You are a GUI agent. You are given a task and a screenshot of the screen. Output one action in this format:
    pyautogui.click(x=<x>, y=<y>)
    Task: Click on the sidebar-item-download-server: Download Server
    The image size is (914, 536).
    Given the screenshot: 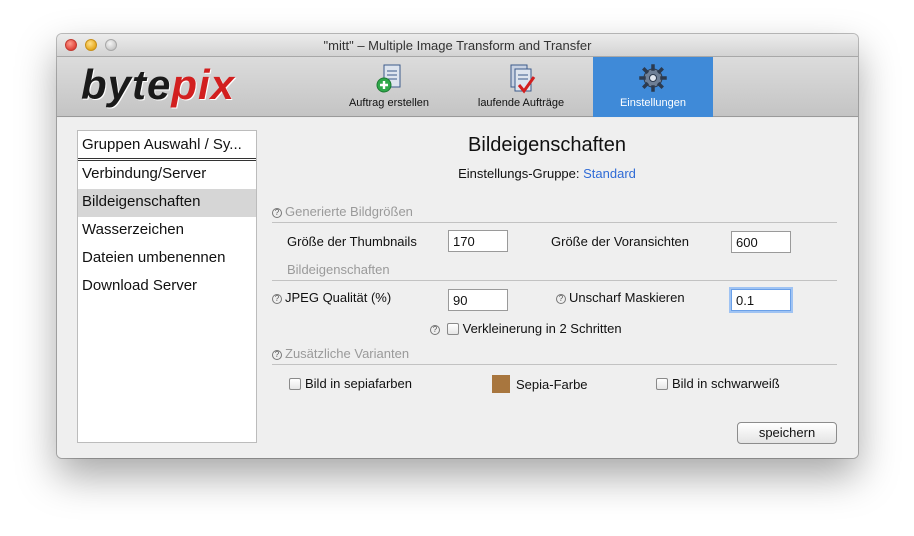 What is the action you would take?
    pyautogui.click(x=167, y=287)
    